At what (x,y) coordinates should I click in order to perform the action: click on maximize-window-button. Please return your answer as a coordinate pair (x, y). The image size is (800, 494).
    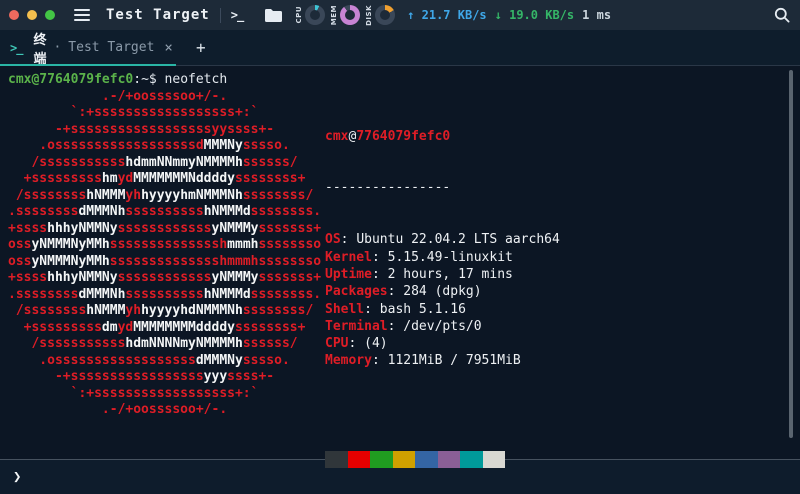
    Looking at the image, I should click on (50, 15).